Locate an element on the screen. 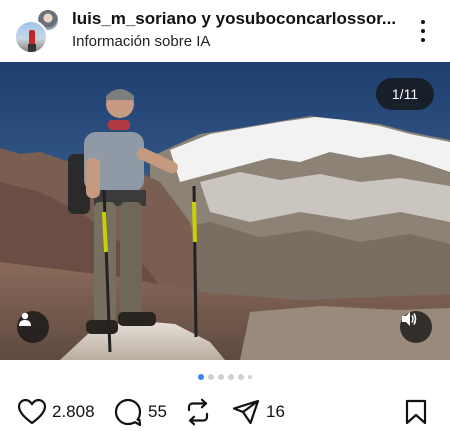  comment-icon is located at coordinates (128, 412).